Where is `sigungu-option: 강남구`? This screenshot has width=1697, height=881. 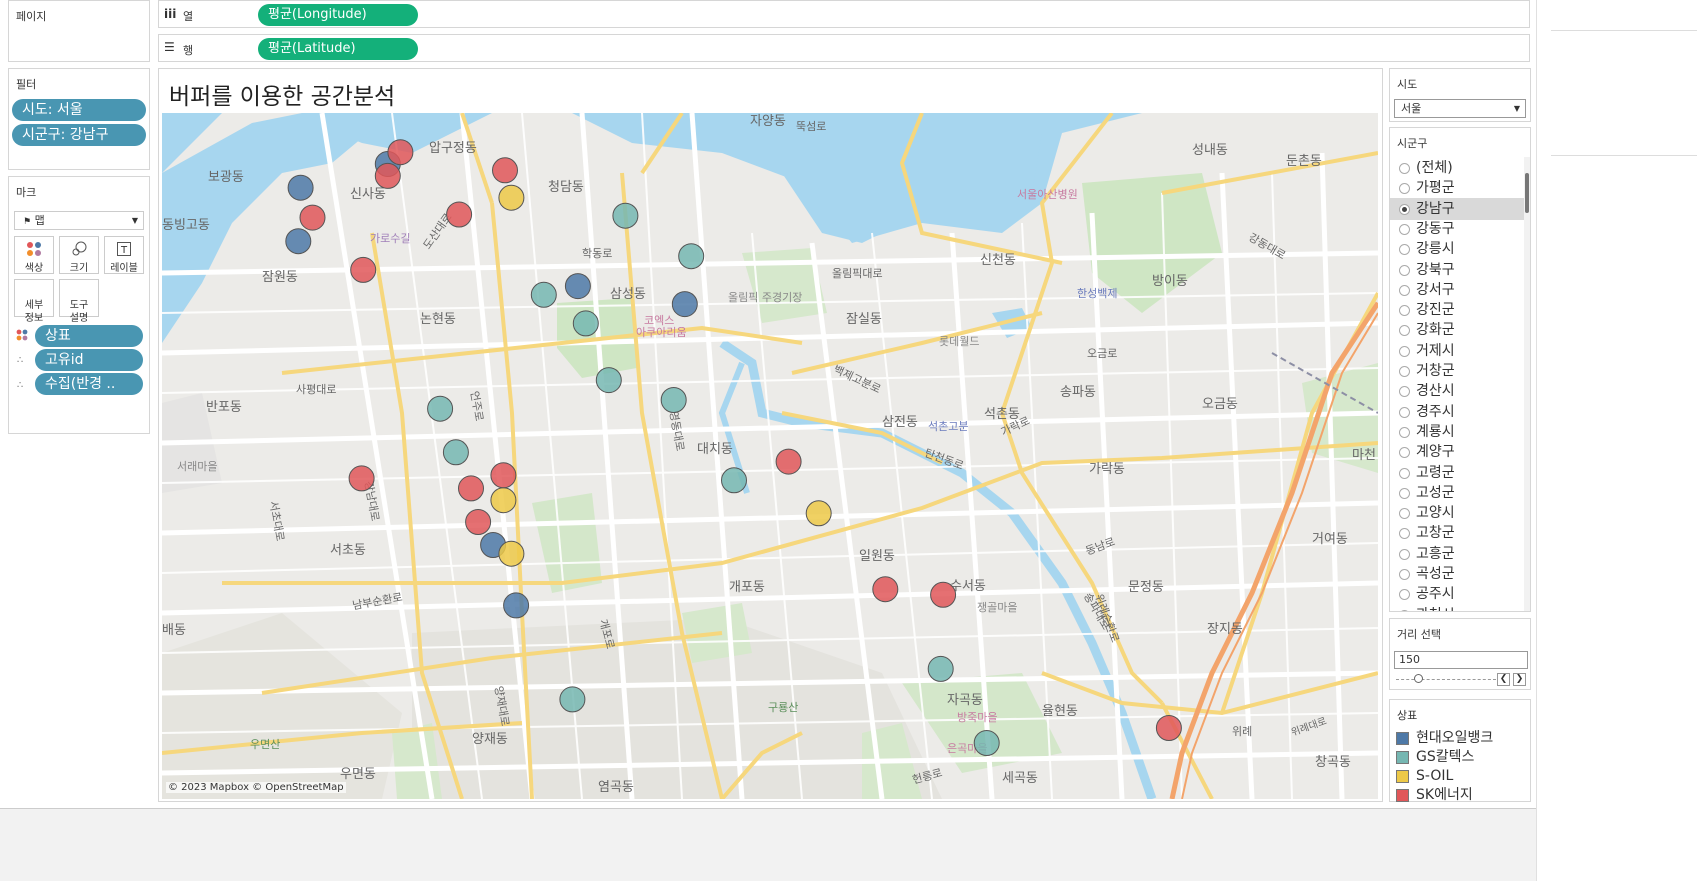
sigungu-option: 강남구 is located at coordinates (1457, 208).